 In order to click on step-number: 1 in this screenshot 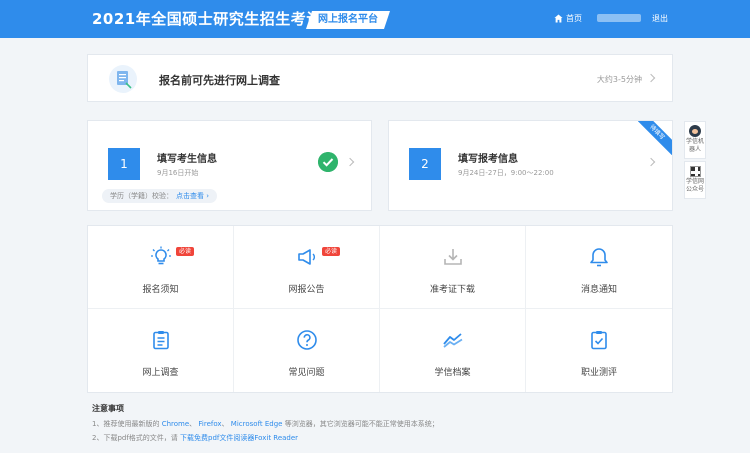, I will do `click(124, 164)`.